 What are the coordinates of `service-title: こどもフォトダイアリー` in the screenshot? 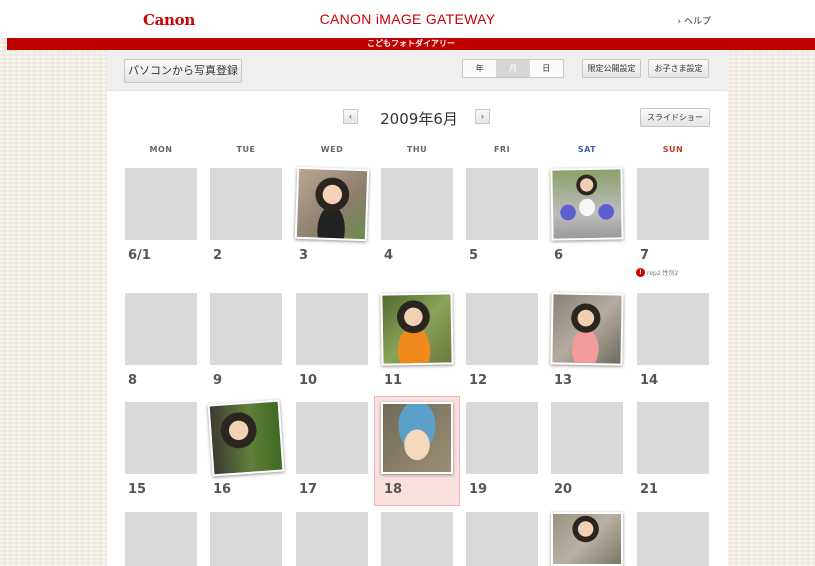 It's located at (411, 43).